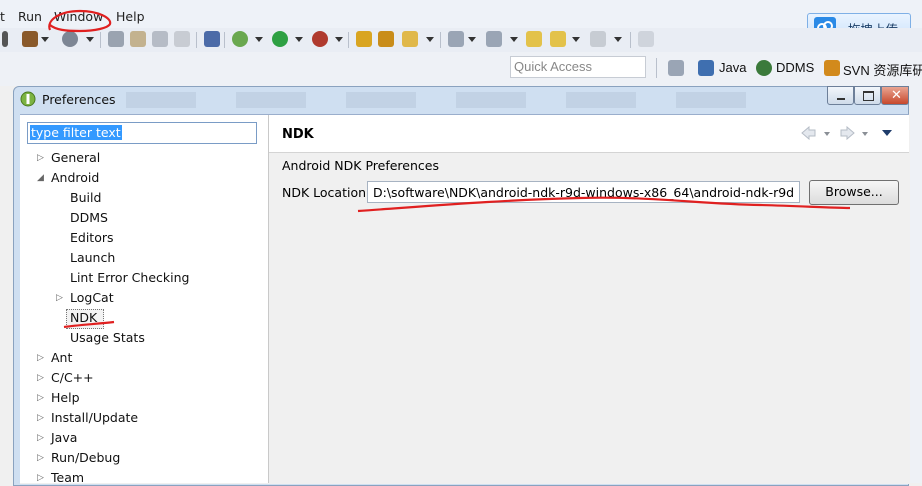  Describe the element at coordinates (80, 21) in the screenshot. I see `annotation-circle-window` at that location.